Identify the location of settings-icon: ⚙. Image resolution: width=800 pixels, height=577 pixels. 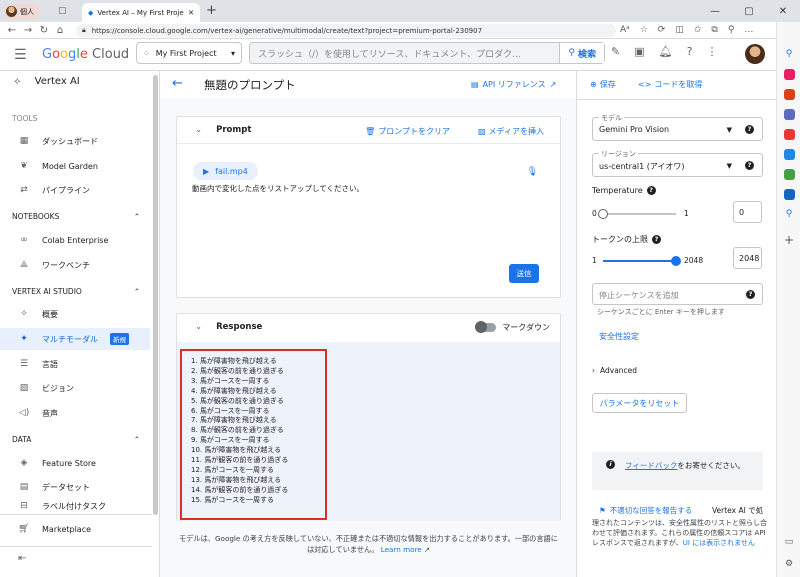
(788, 564).